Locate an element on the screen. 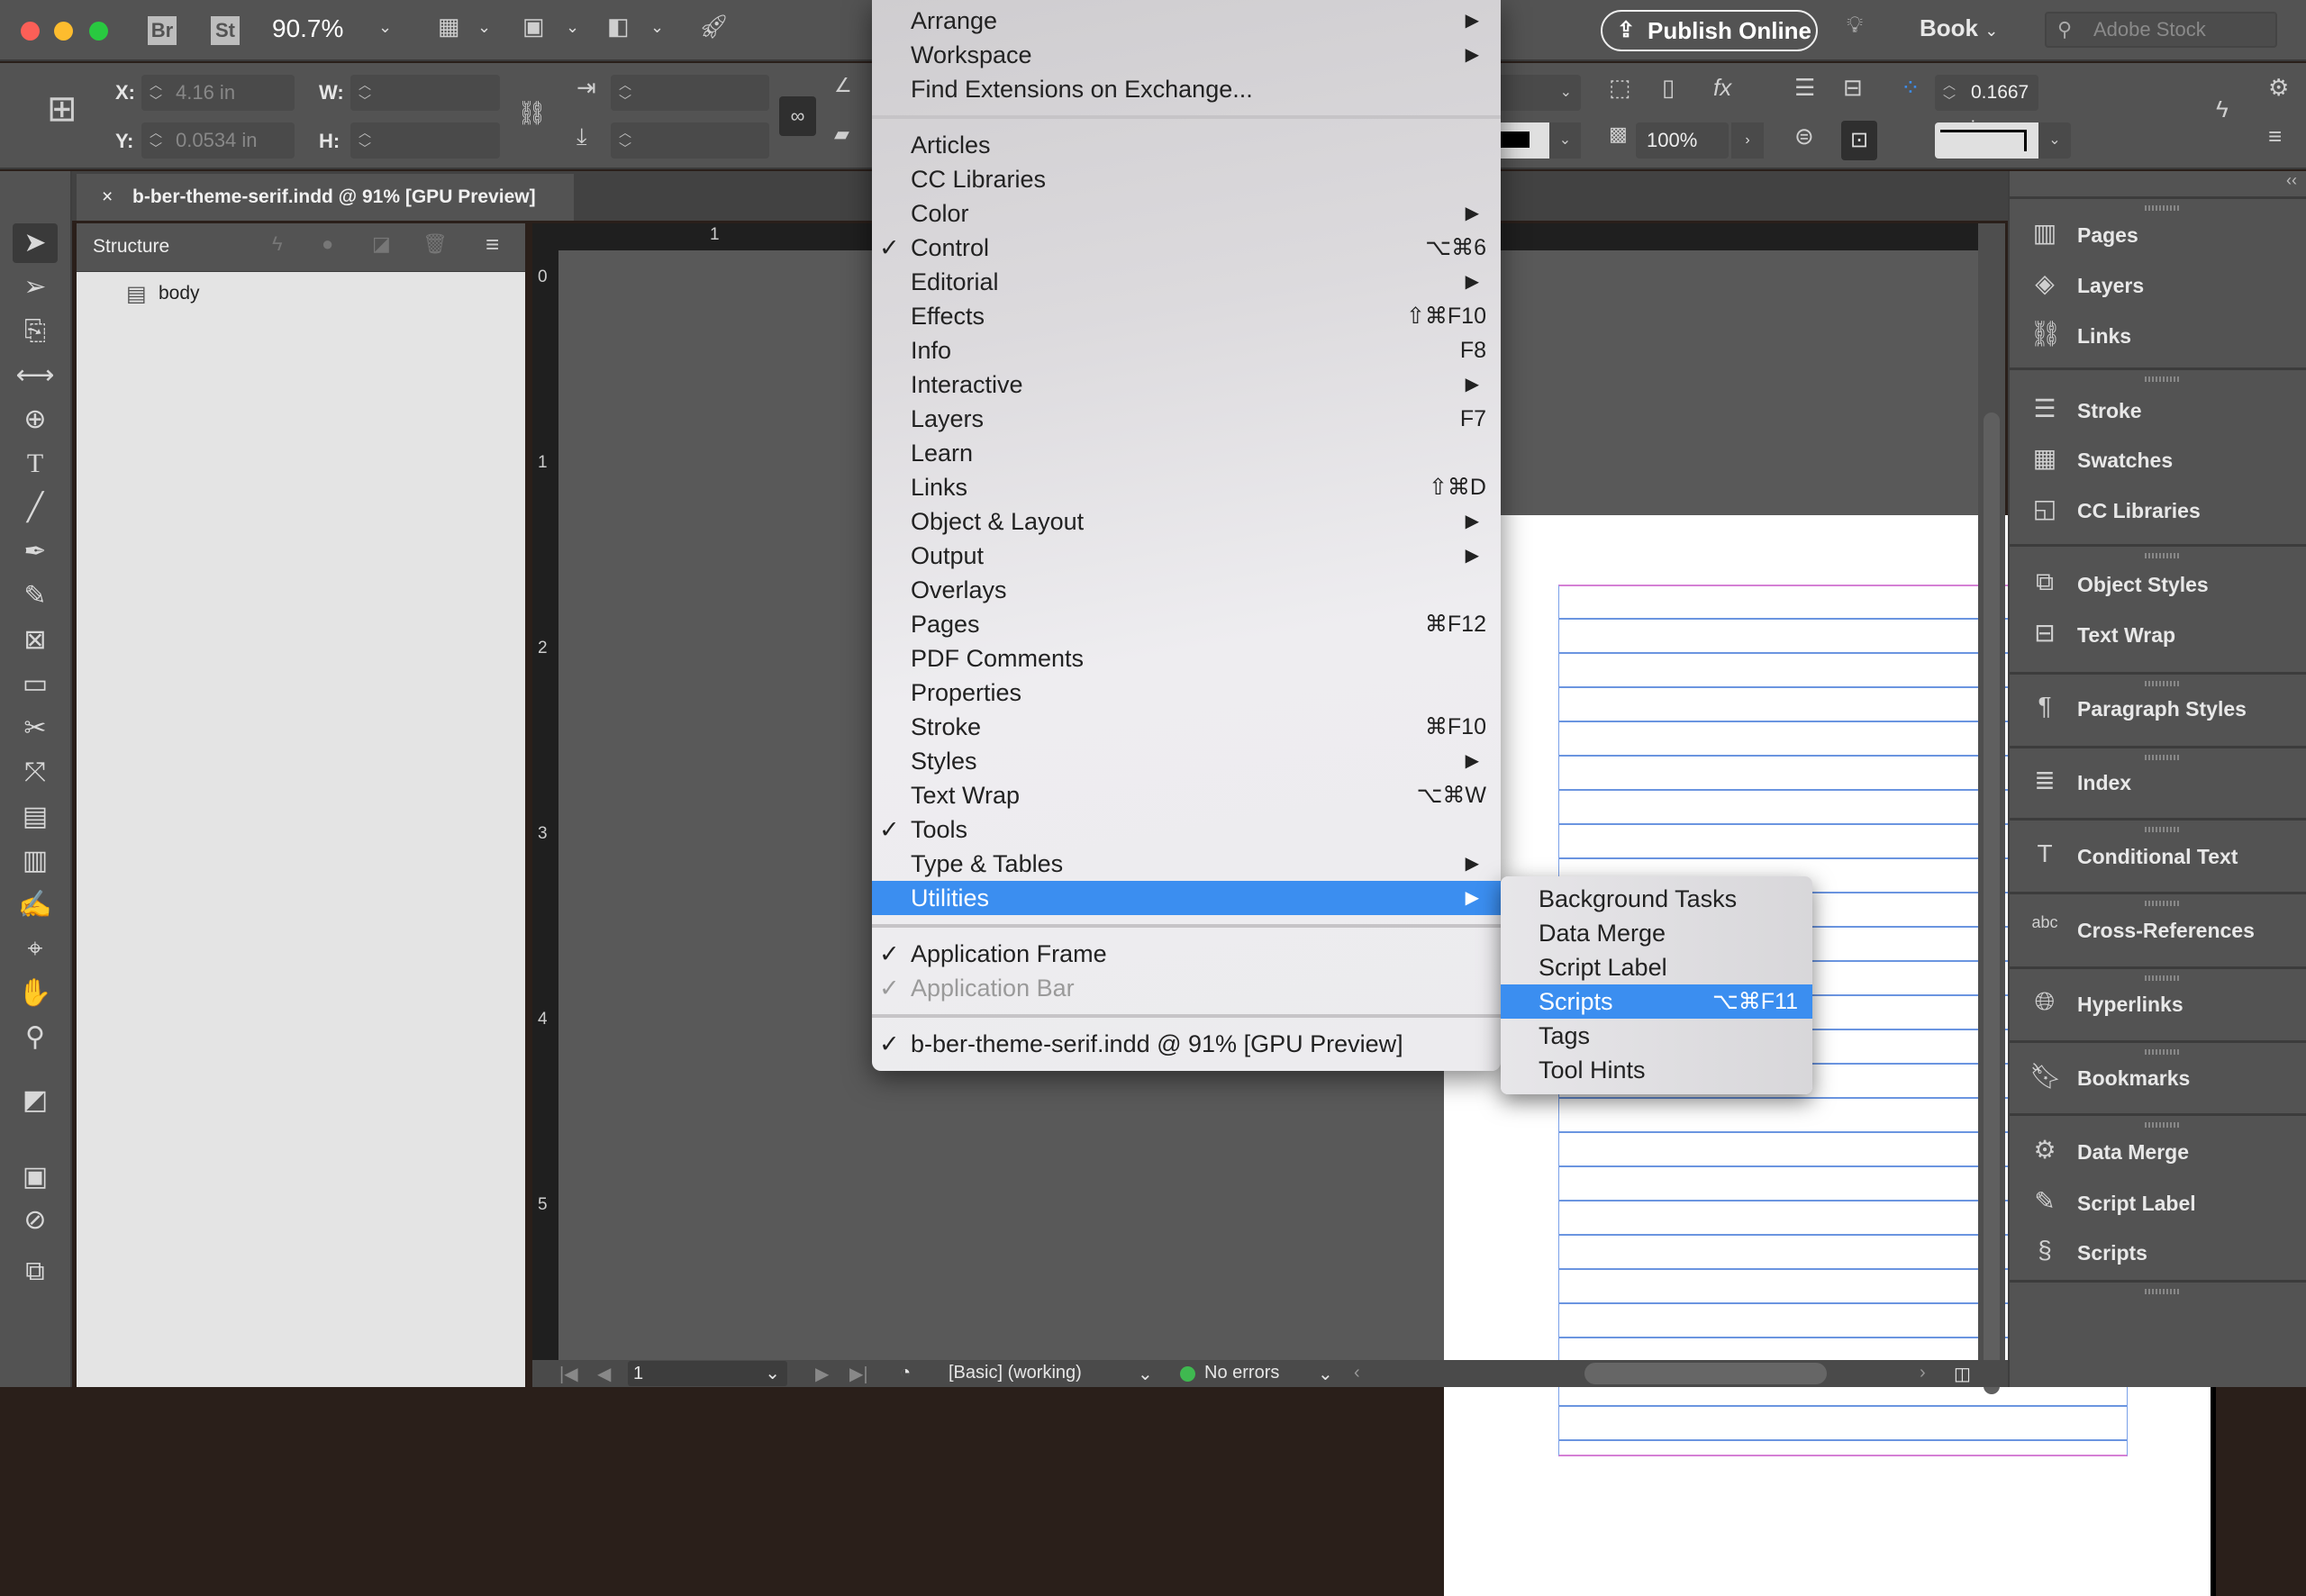  bridge-button: Br is located at coordinates (162, 30).